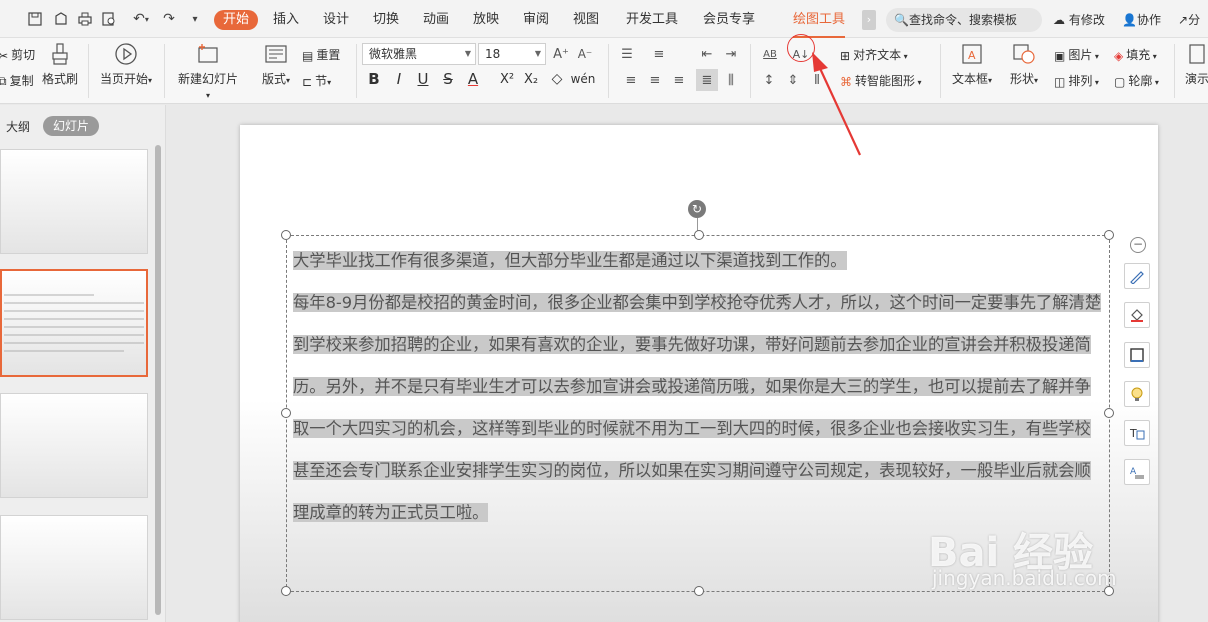 The image size is (1208, 622). I want to click on resize-handle-sw, so click(286, 591).